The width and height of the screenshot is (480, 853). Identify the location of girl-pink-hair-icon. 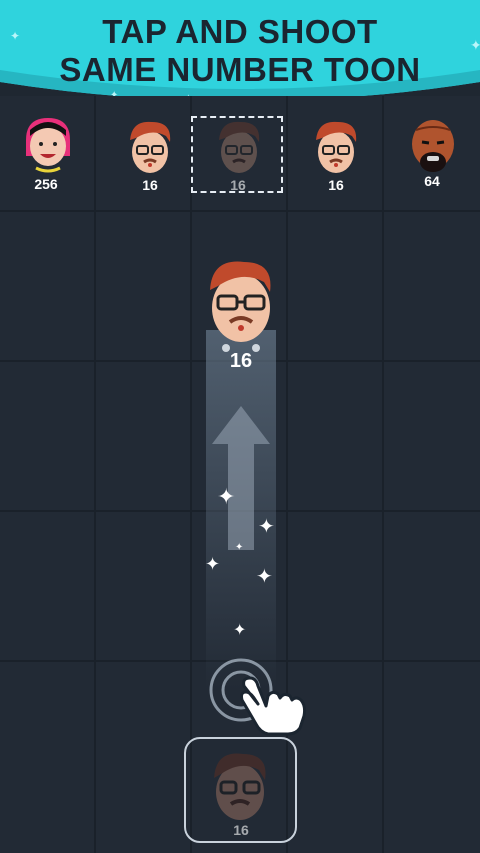
(48, 149).